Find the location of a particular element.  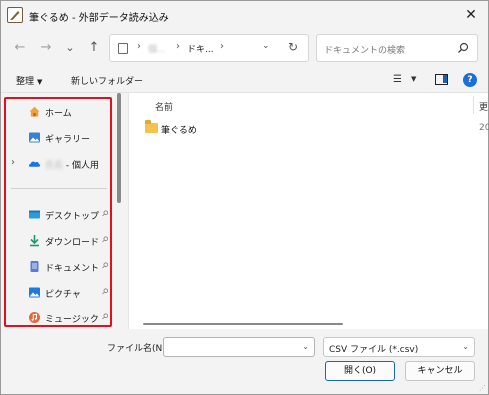

file-date: 20 is located at coordinates (484, 128).